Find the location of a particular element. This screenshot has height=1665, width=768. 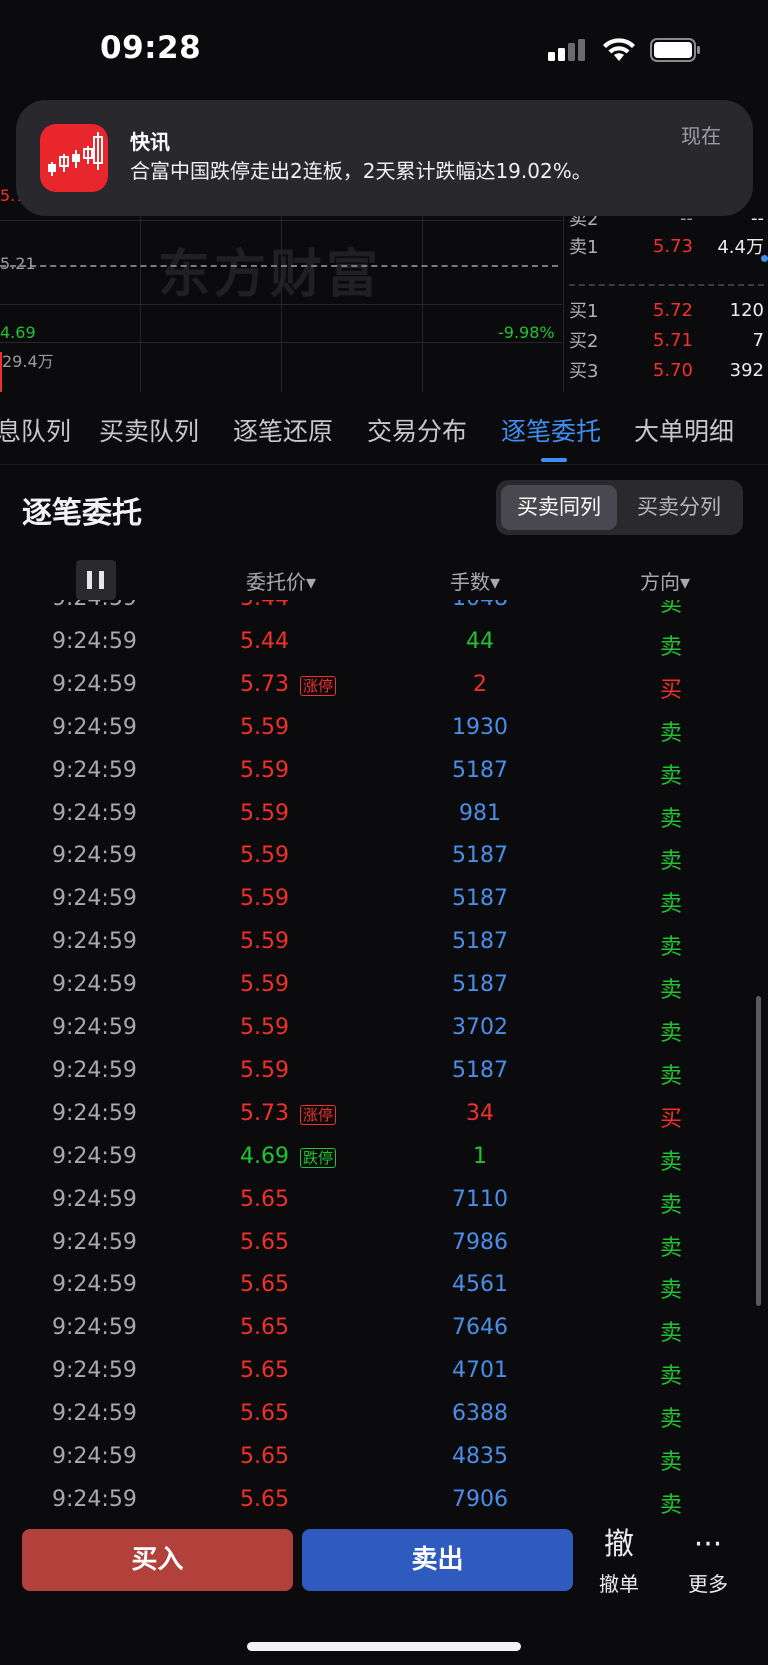

column-header-price: 委托价▾ is located at coordinates (281, 580).